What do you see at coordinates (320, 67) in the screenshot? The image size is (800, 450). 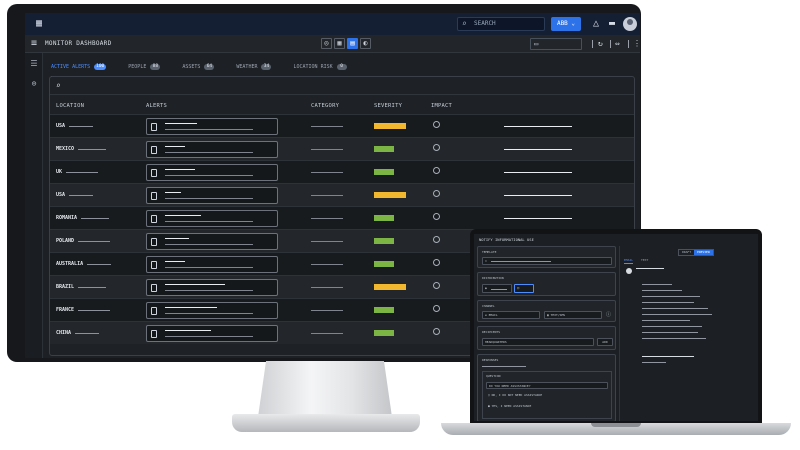 I see `tab-location-risk: LOCATION RISK 0` at bounding box center [320, 67].